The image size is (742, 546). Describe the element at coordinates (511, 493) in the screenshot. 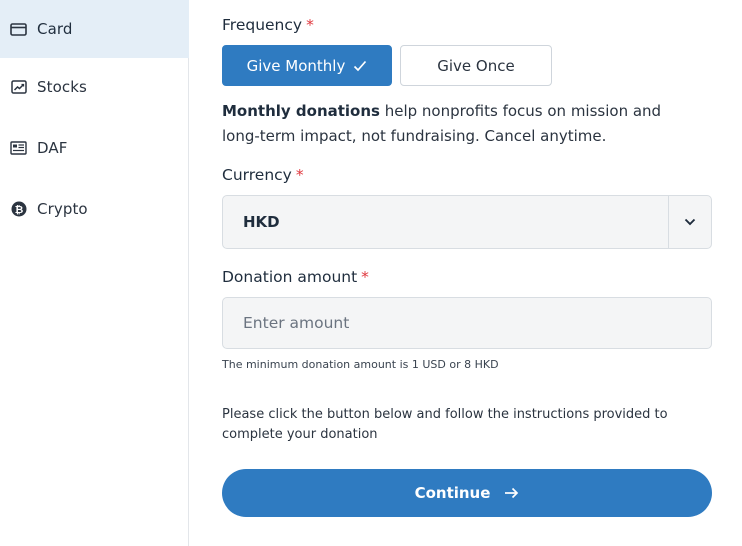

I see `arrow-right-icon` at that location.